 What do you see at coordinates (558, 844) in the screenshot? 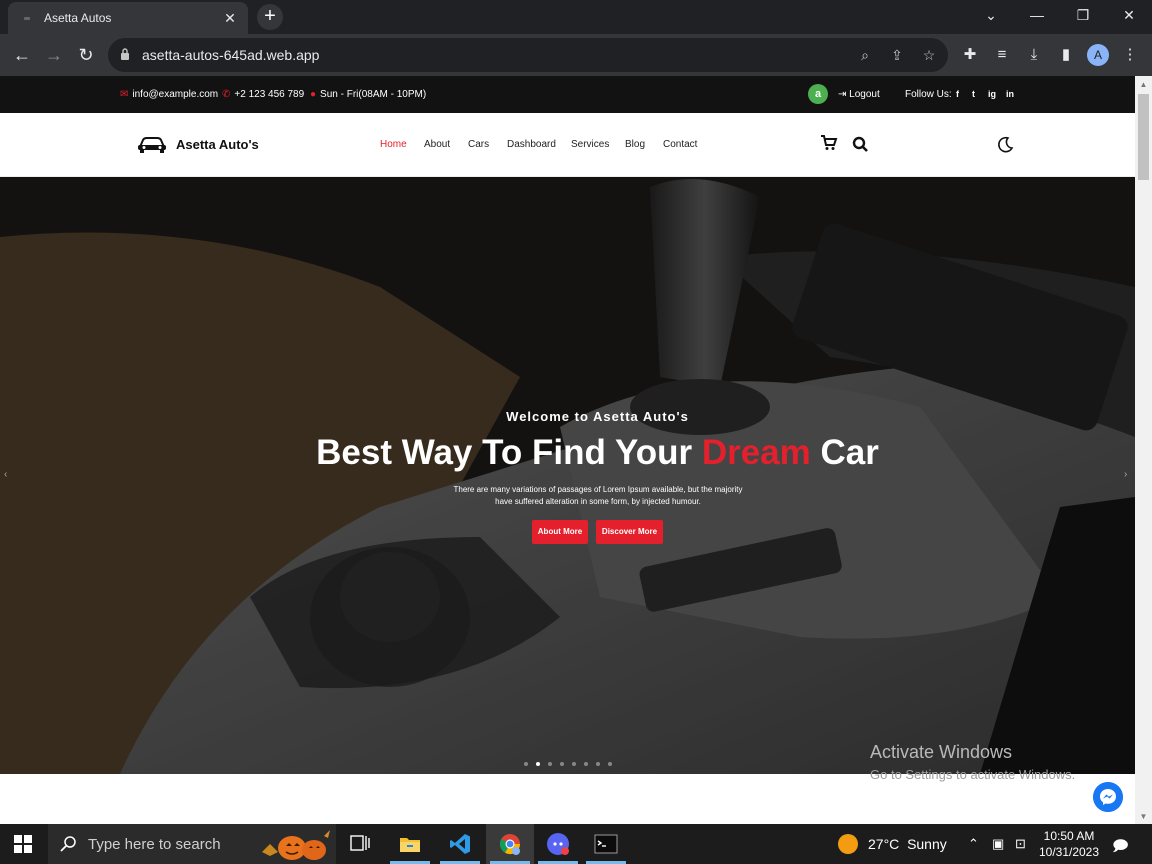
I see `discord-icon` at bounding box center [558, 844].